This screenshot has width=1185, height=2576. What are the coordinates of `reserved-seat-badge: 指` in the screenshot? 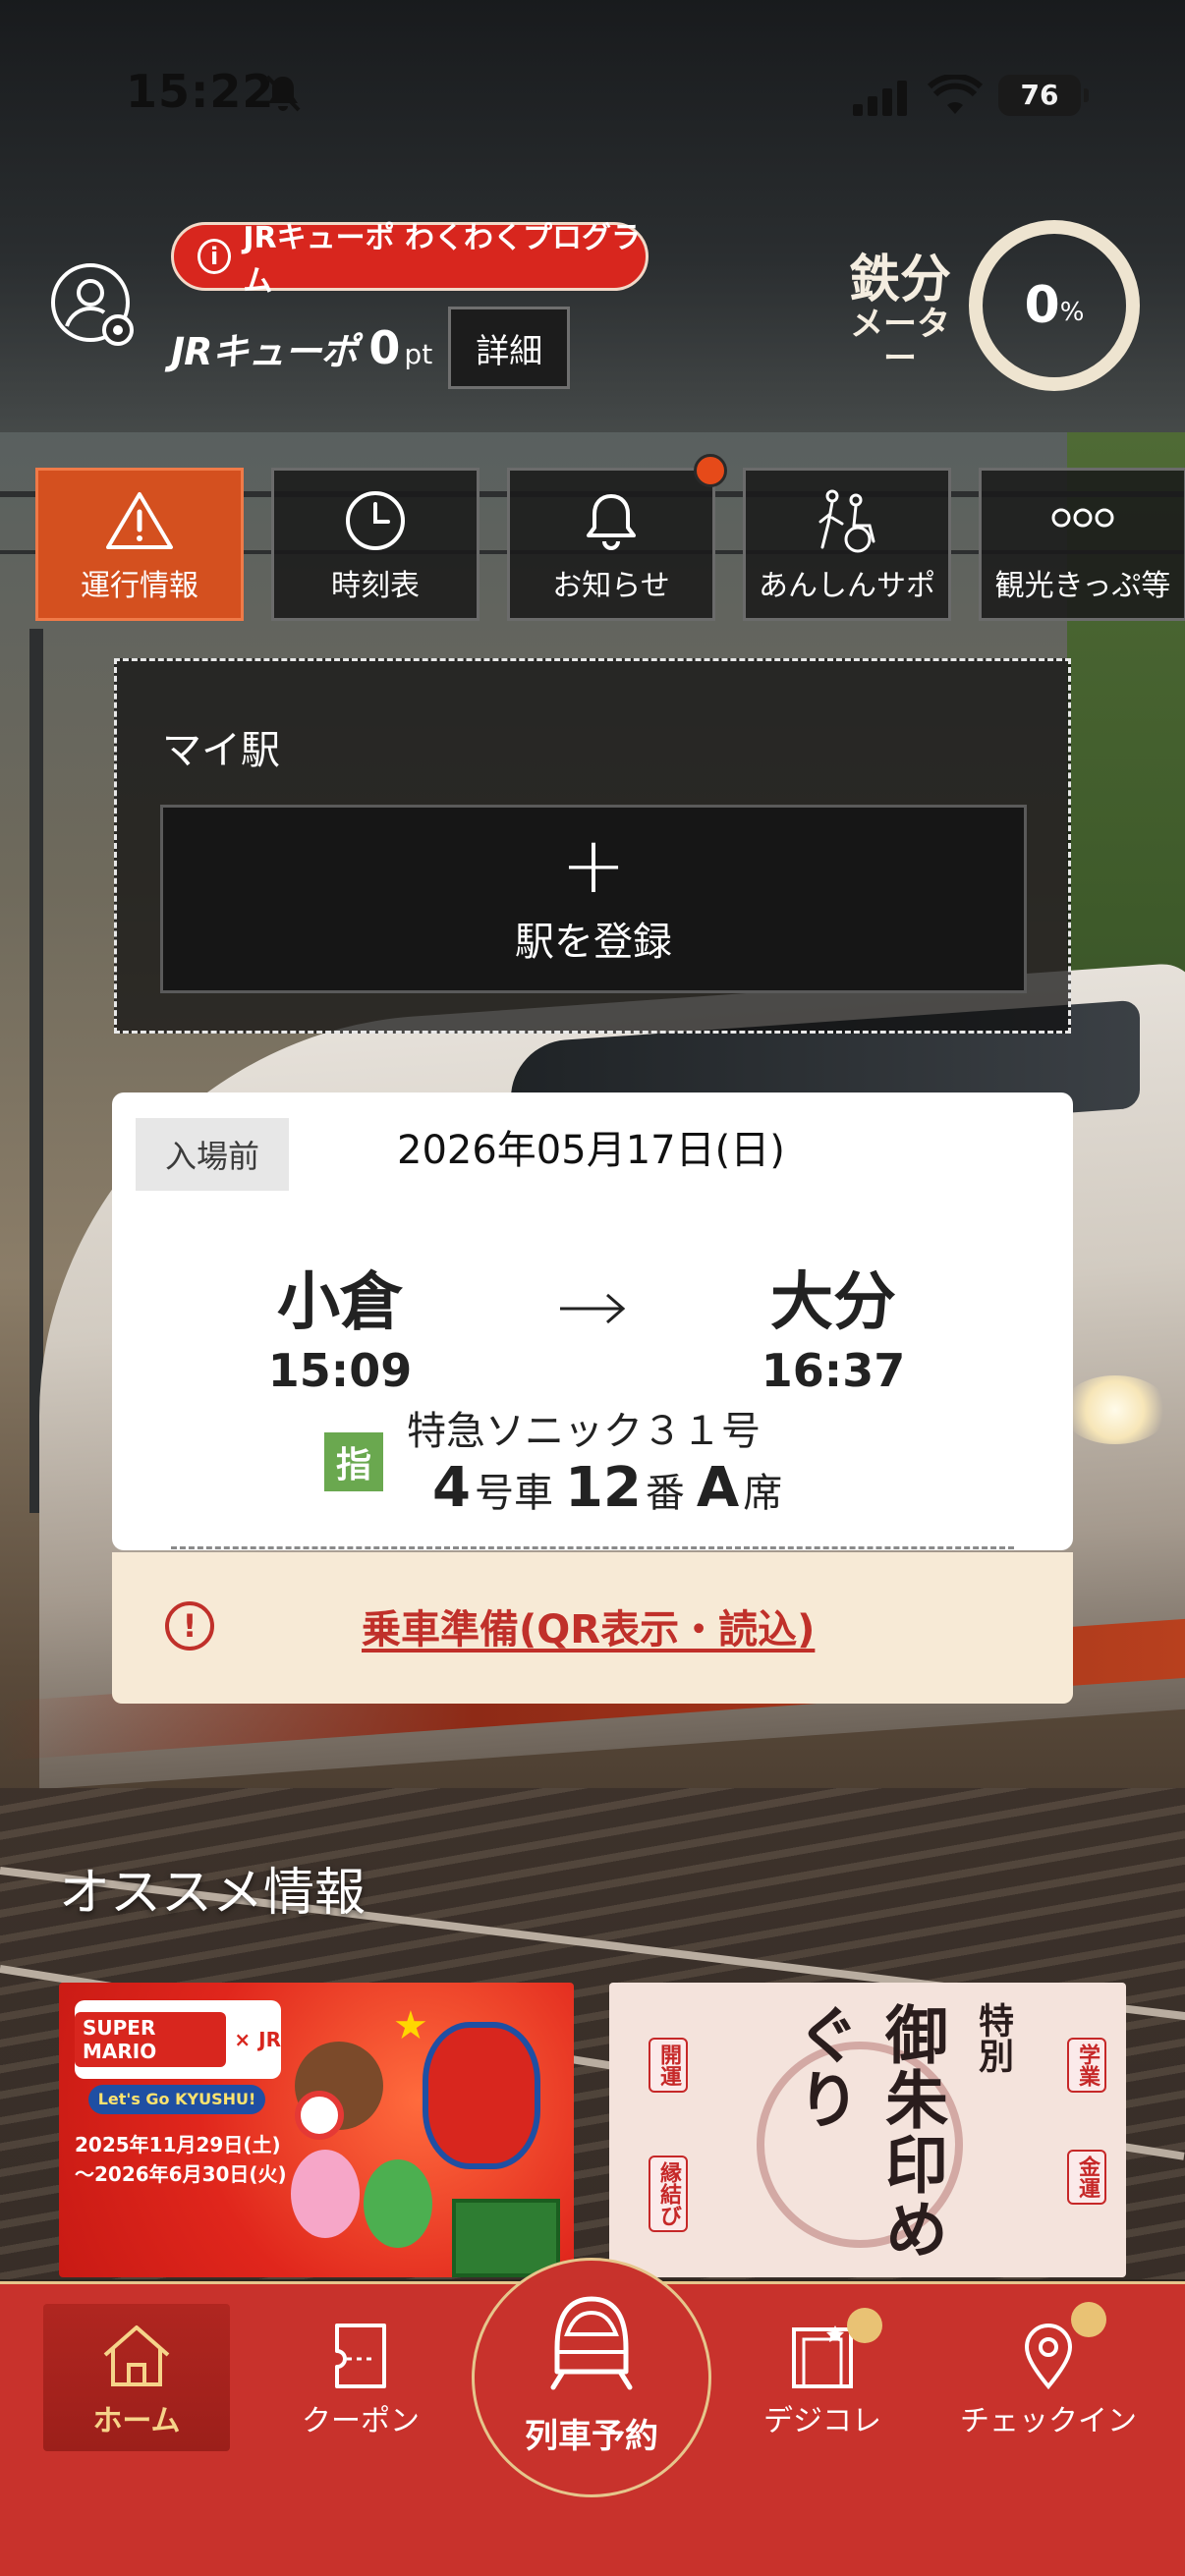 It's located at (353, 1461).